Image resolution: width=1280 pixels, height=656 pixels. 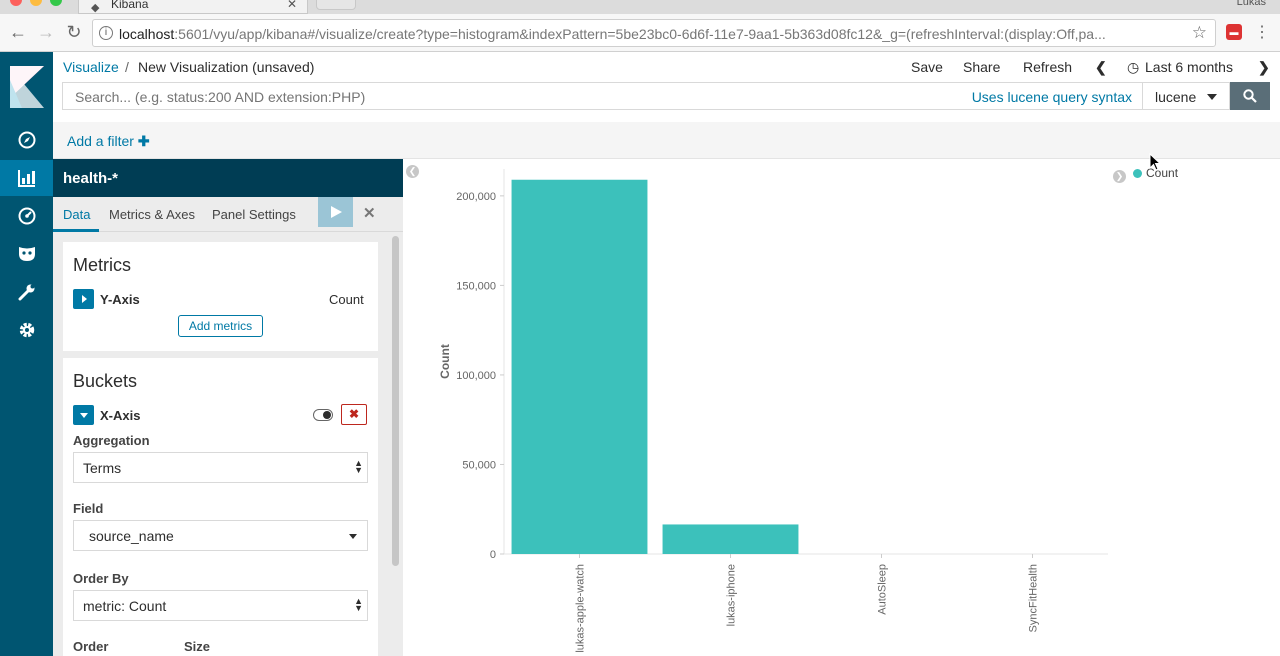 What do you see at coordinates (91, 67) in the screenshot?
I see `breadcrumb-visualize: Visualize` at bounding box center [91, 67].